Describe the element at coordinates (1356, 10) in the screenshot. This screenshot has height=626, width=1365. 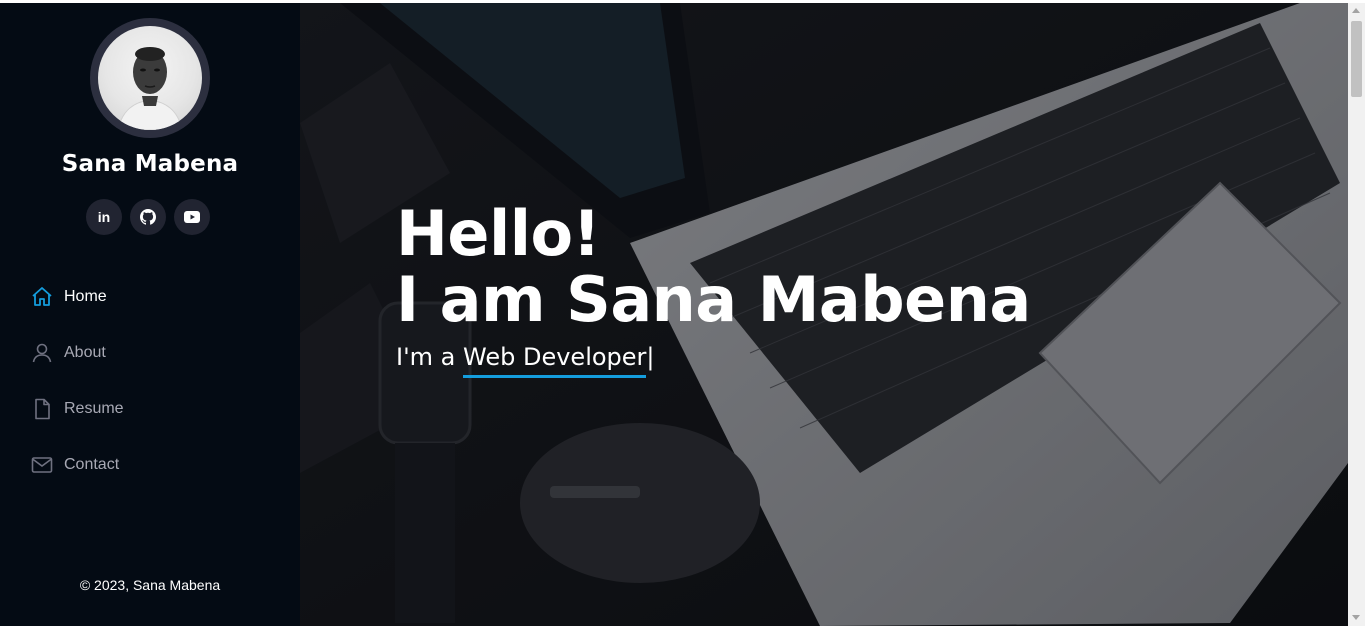
I see `scroll-up-arrow-icon` at that location.